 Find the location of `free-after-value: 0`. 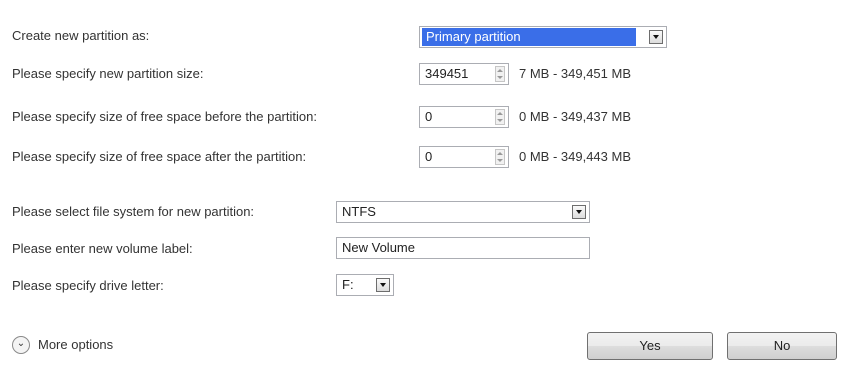

free-after-value: 0 is located at coordinates (429, 156).